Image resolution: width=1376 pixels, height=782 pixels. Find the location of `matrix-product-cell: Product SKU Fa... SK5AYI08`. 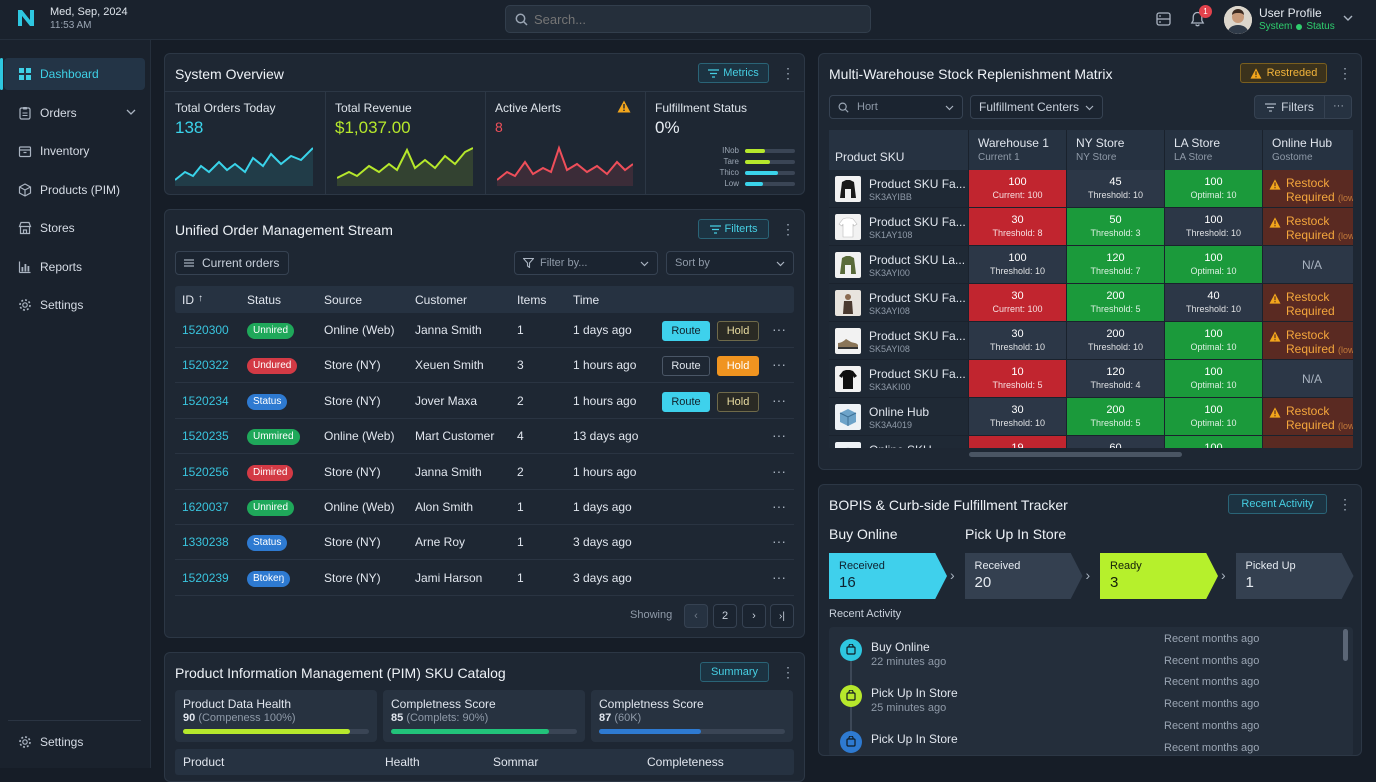

matrix-product-cell: Product SKU Fa... SK5AYI08 is located at coordinates (899, 341).